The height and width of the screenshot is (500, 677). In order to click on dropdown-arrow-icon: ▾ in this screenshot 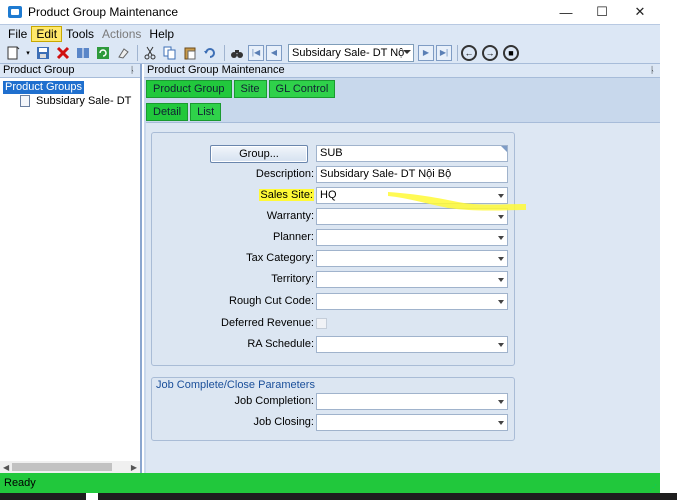, I will do `click(28, 53)`.